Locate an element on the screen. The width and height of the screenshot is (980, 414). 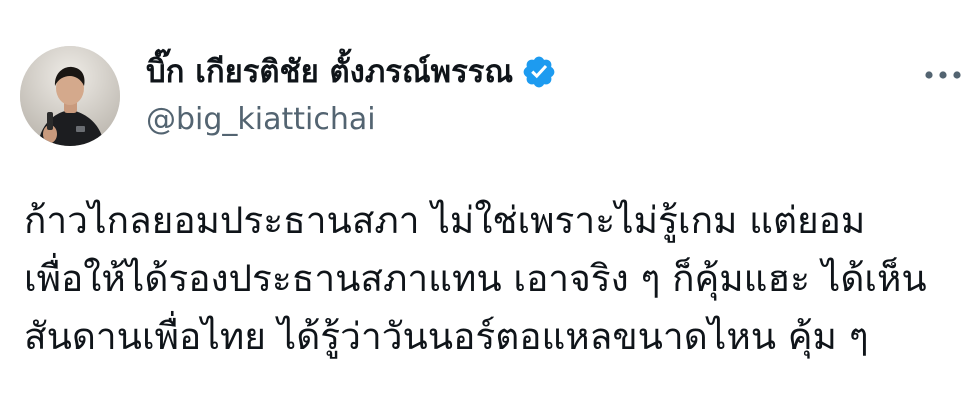
author-avatar is located at coordinates (70, 96).